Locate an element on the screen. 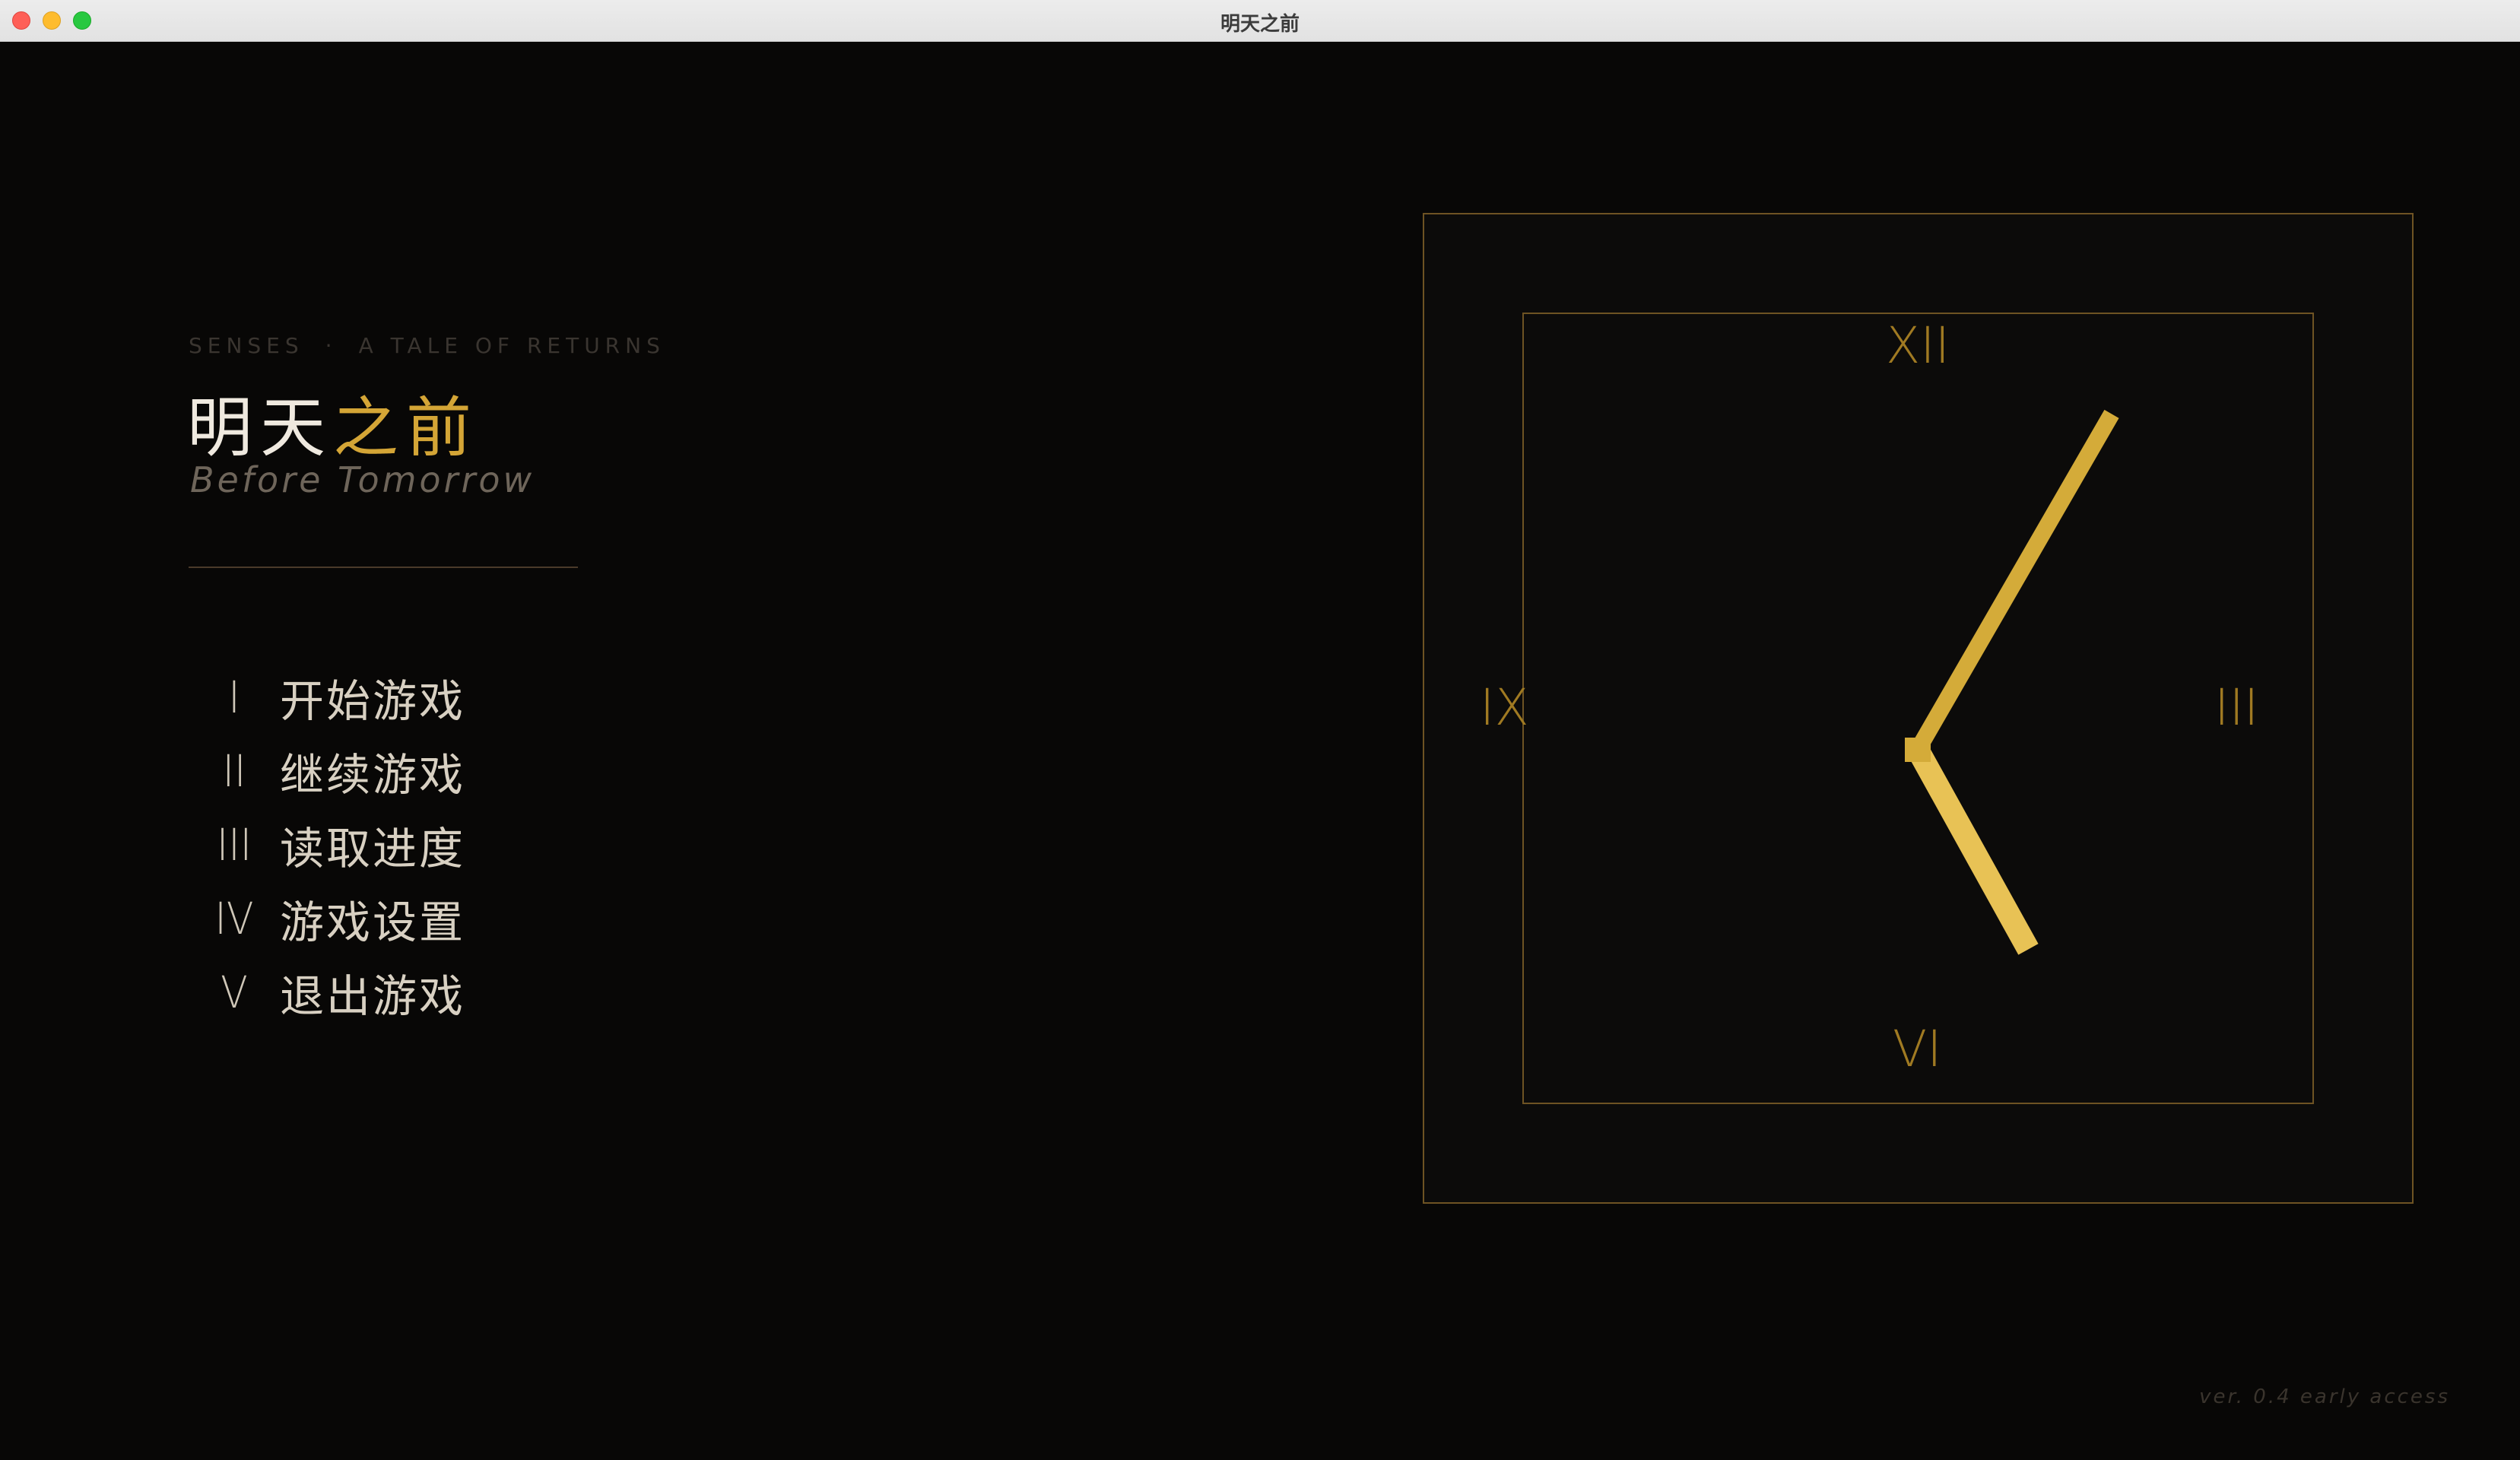 Image resolution: width=2520 pixels, height=1460 pixels. menu-label: 游戏设置 is located at coordinates (373, 922).